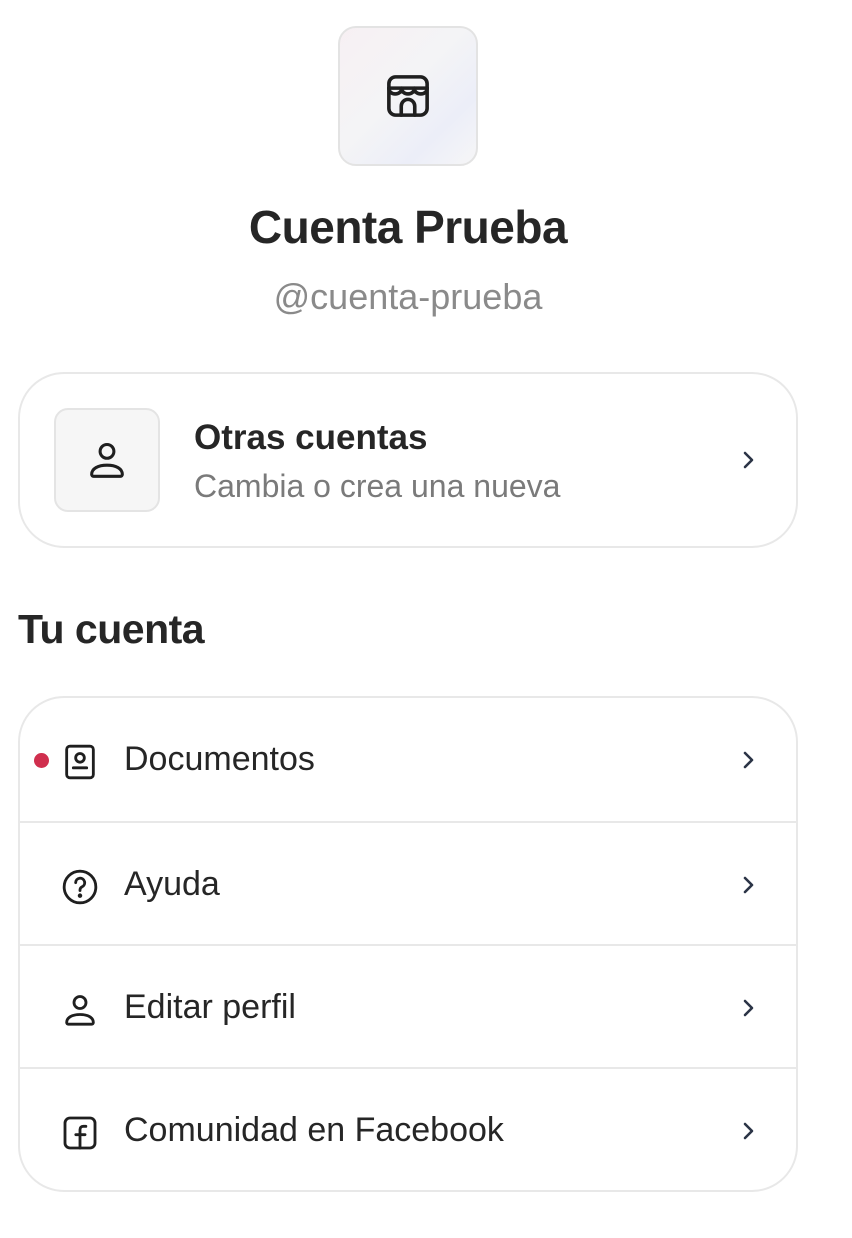 The height and width of the screenshot is (1238, 852). I want to click on menu-item-label: Editar perfil, so click(210, 1007).